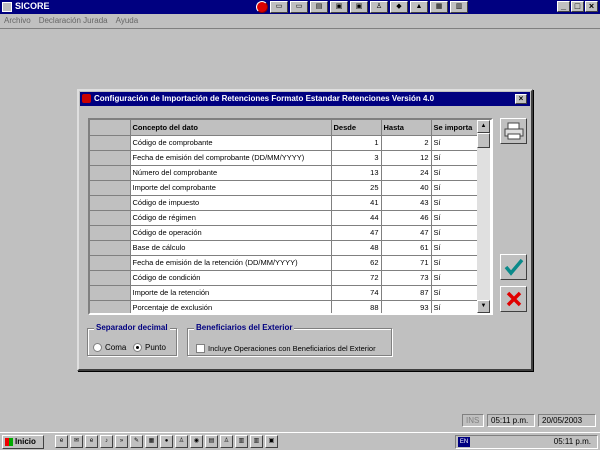 This screenshot has height=450, width=600. Describe the element at coordinates (521, 99) in the screenshot. I see `dialog-close-button: ×` at that location.